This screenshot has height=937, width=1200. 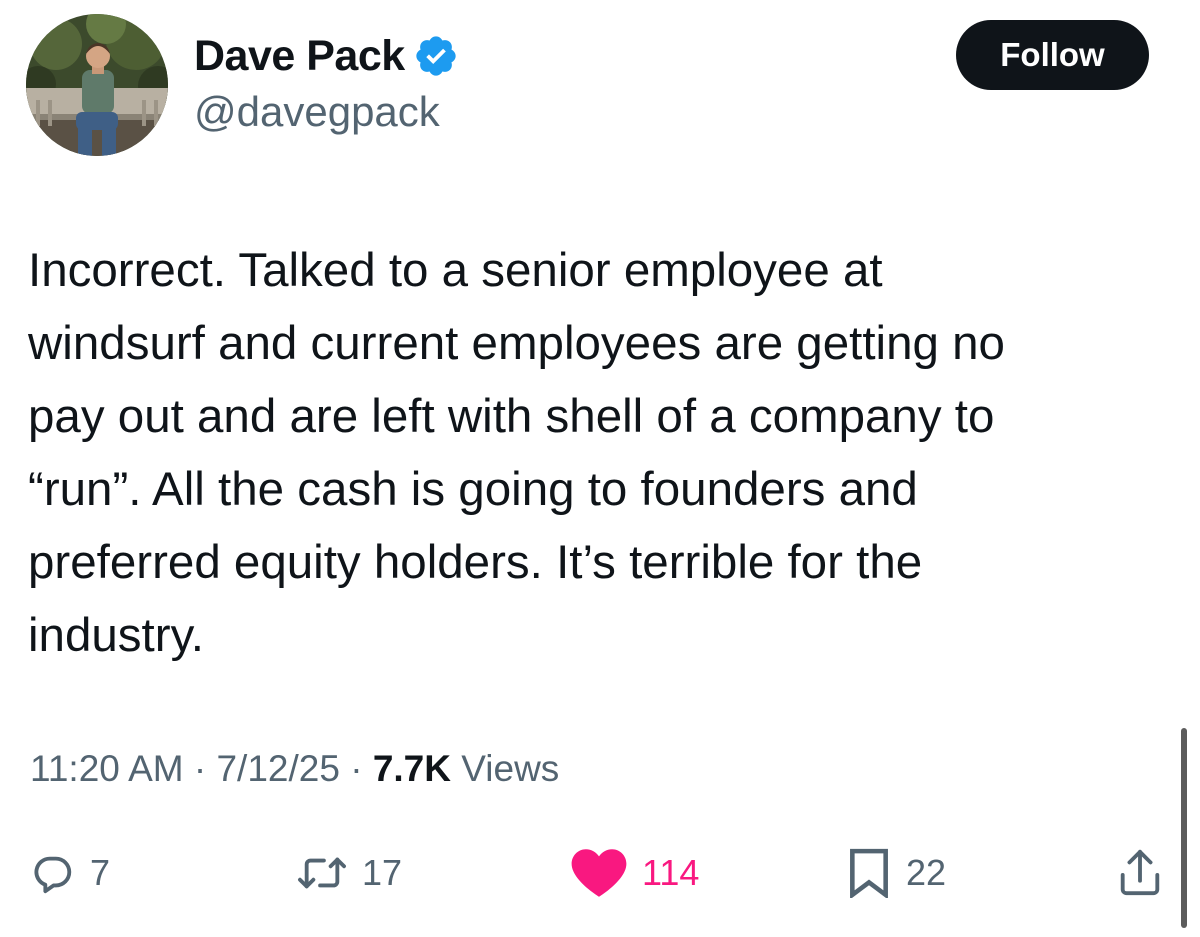 I want to click on views-label: Views, so click(x=510, y=768).